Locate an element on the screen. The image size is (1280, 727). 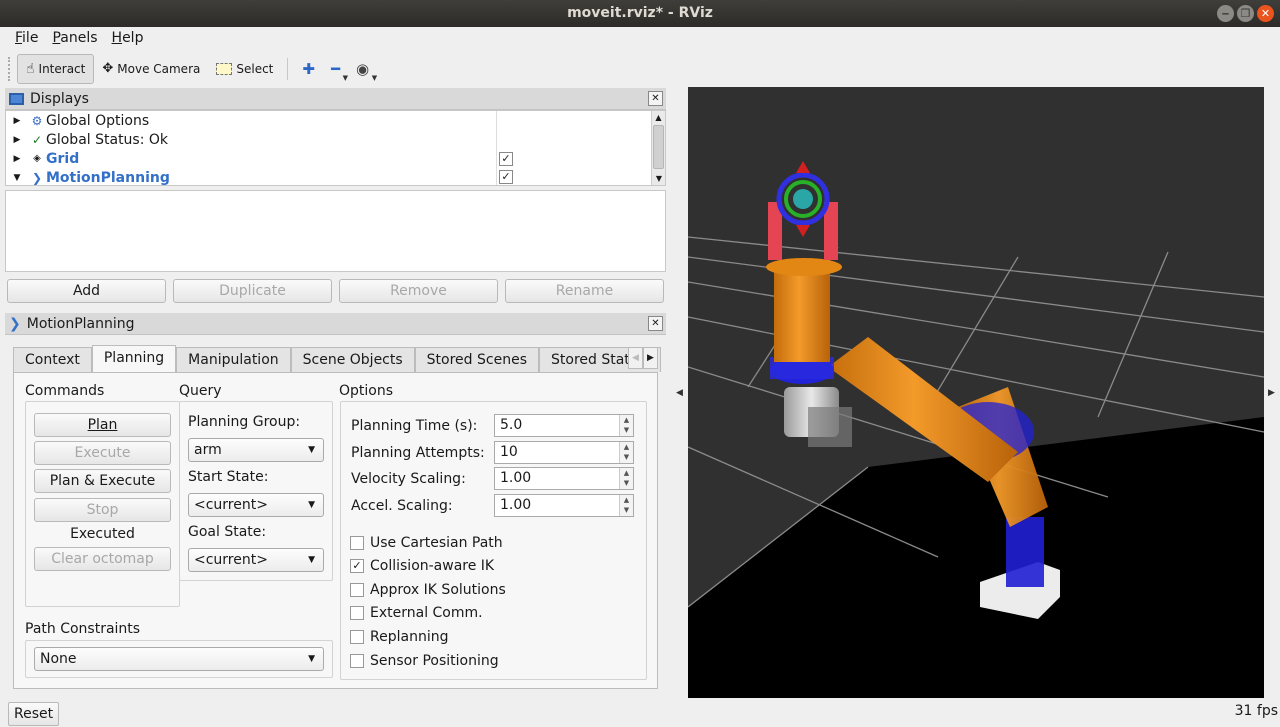
menu-panels: Panels is located at coordinates (74, 39).